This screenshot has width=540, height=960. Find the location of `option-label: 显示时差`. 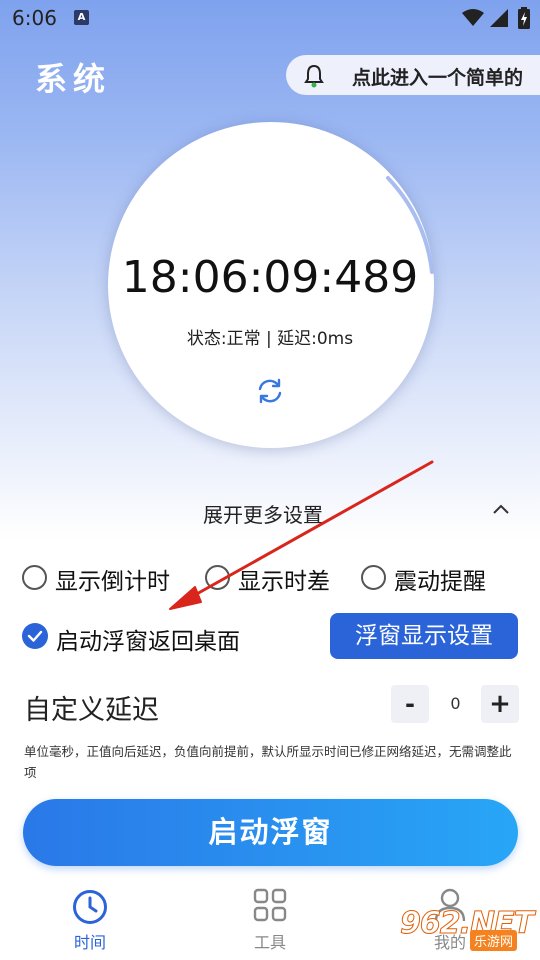

option-label: 显示时差 is located at coordinates (284, 582).